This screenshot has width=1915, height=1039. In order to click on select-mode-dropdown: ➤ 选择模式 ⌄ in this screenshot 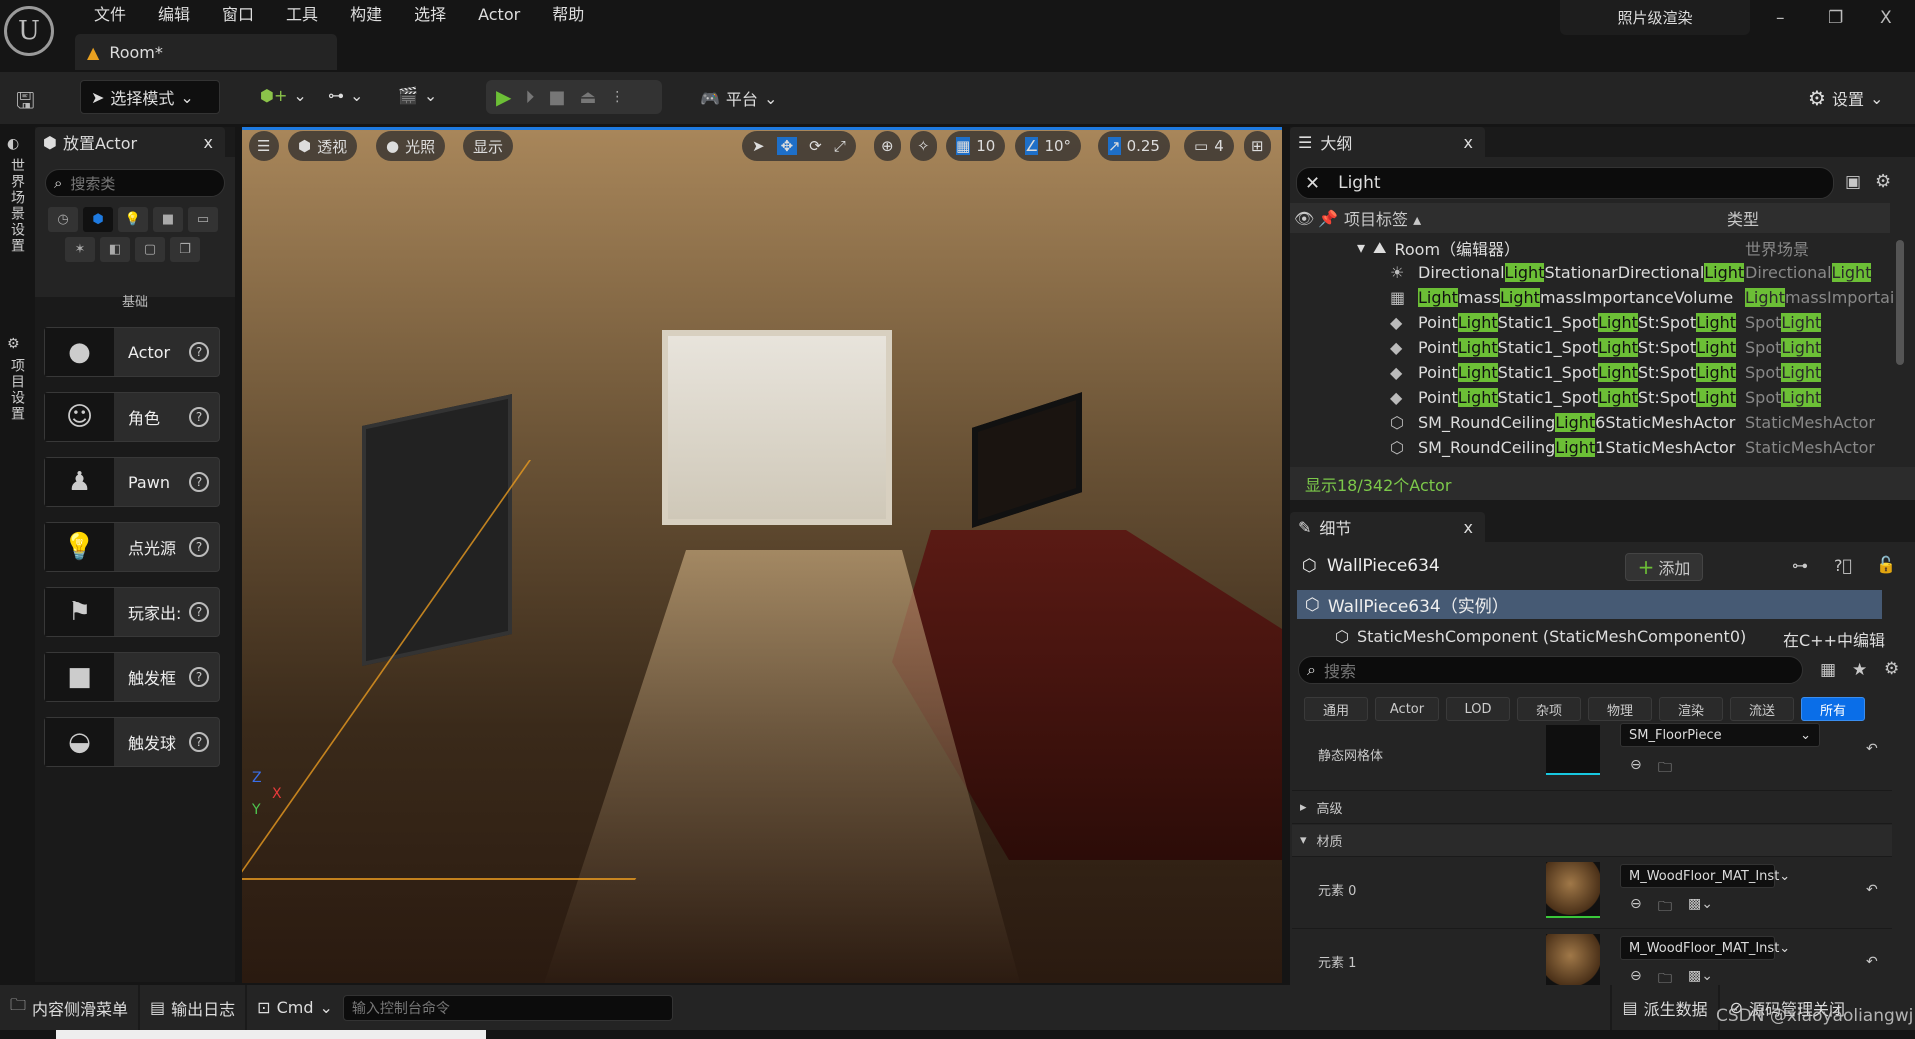, I will do `click(150, 97)`.